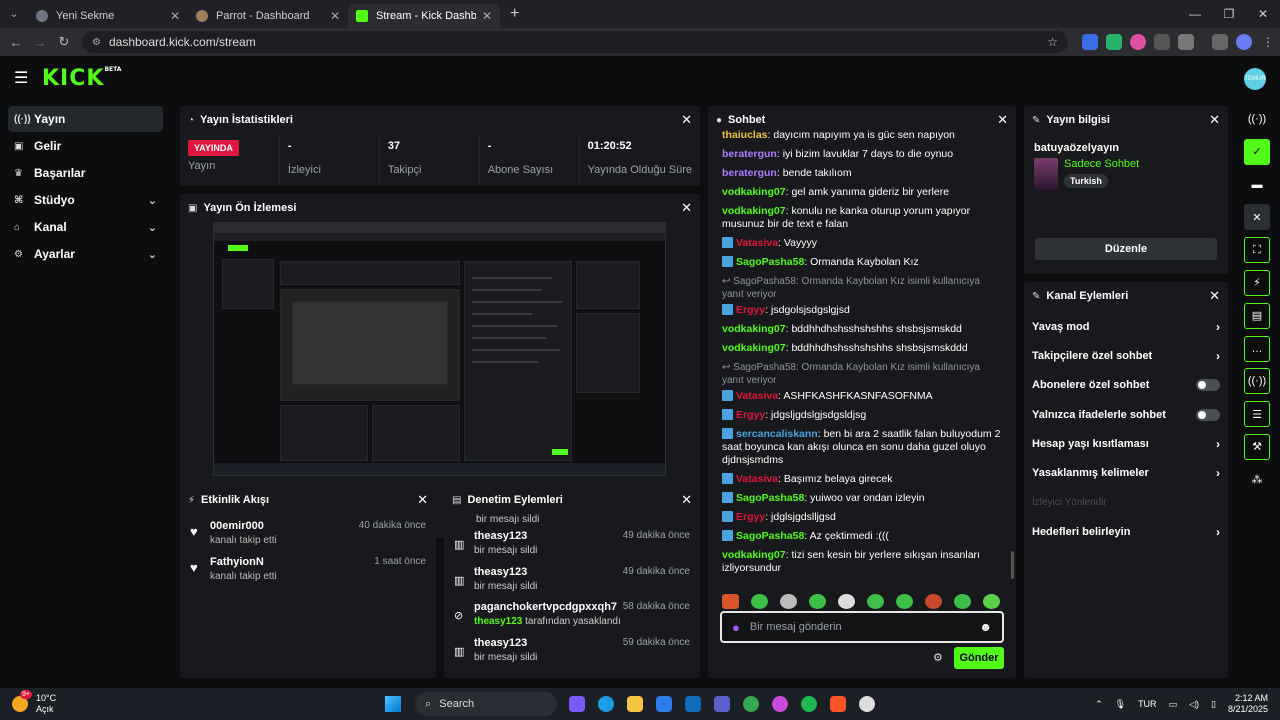 This screenshot has height=720, width=1280. Describe the element at coordinates (722, 704) in the screenshot. I see `teams-icon` at that location.